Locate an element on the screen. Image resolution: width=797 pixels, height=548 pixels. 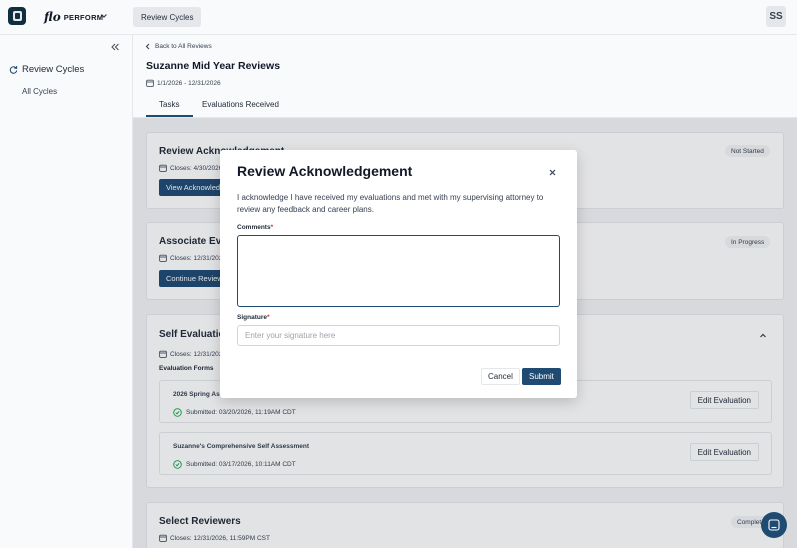
tab-review-cycles: Review Cycles is located at coordinates (167, 17).